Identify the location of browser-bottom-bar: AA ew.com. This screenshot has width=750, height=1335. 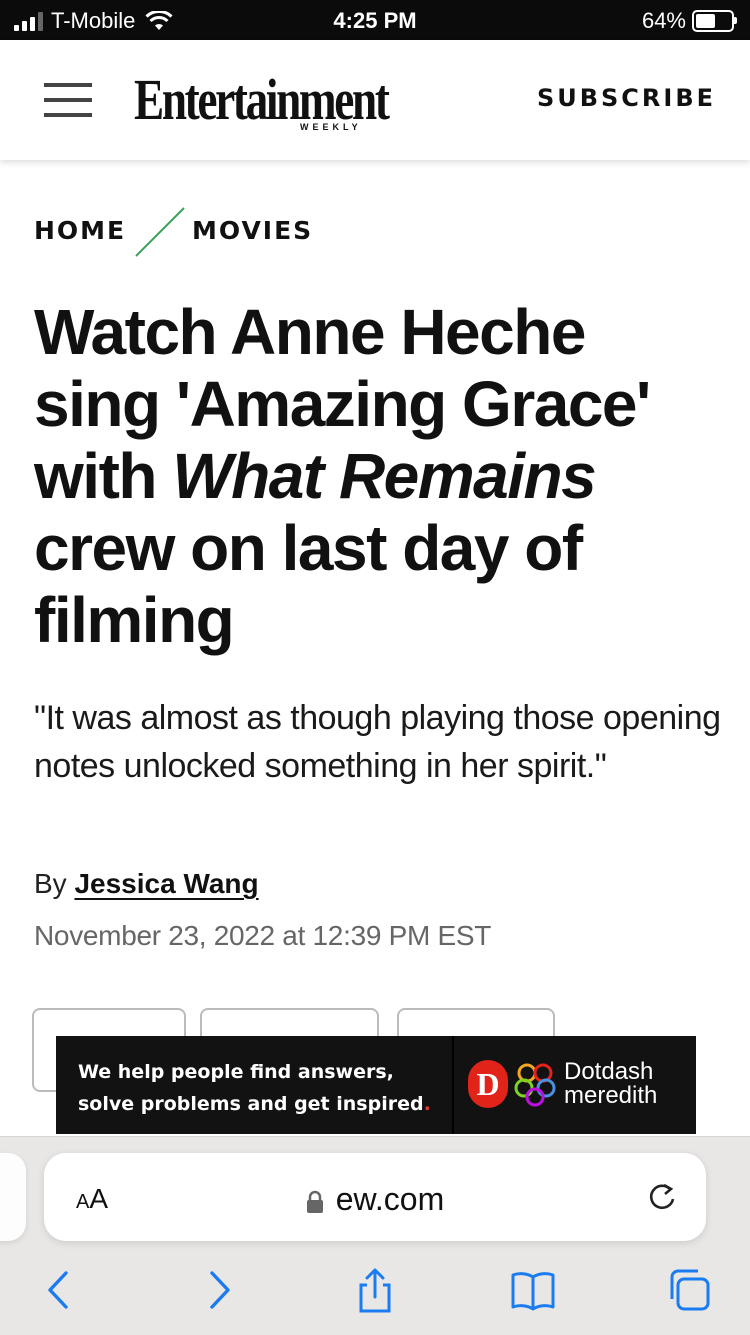
(375, 1235).